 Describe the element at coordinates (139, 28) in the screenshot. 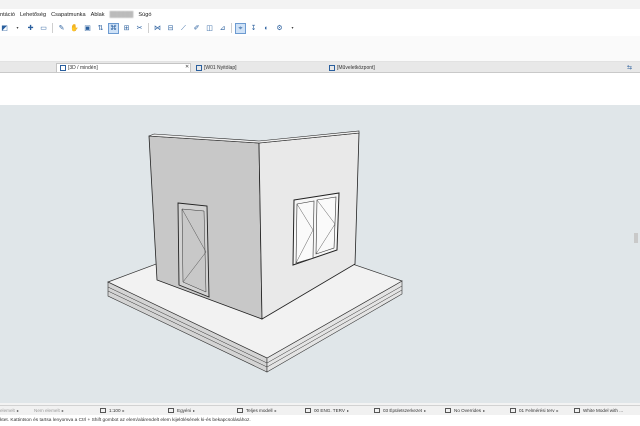

I see `trim-icon: ✂` at that location.